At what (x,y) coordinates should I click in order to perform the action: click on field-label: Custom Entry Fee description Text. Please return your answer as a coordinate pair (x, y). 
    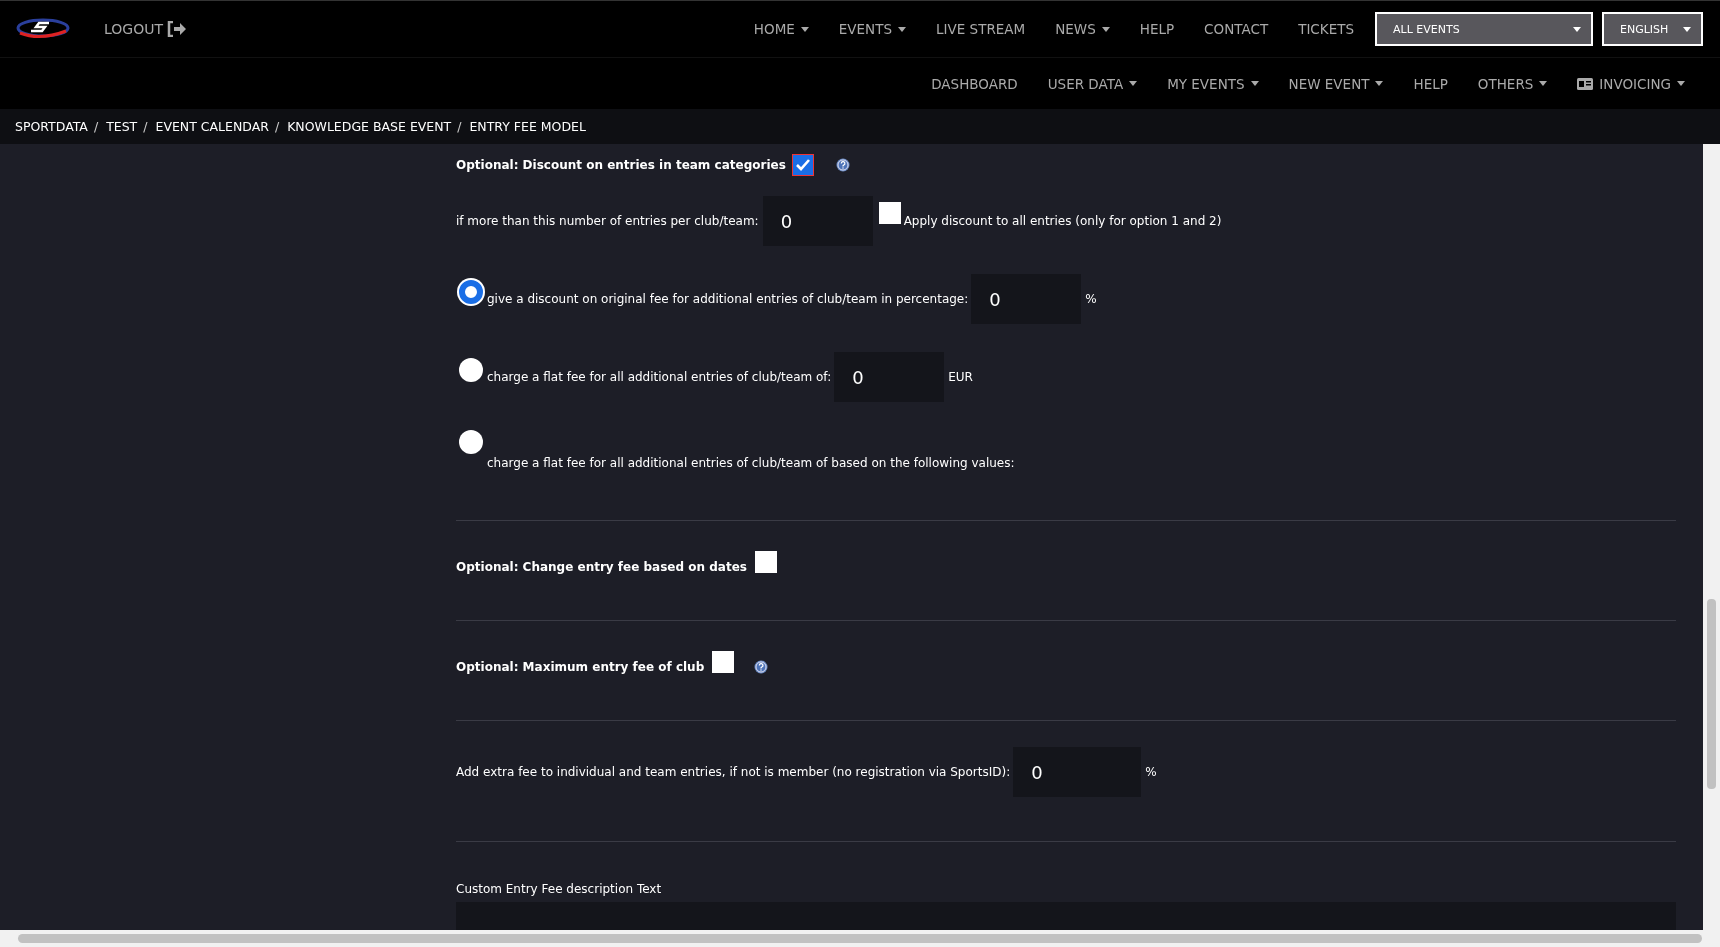
    Looking at the image, I should click on (559, 889).